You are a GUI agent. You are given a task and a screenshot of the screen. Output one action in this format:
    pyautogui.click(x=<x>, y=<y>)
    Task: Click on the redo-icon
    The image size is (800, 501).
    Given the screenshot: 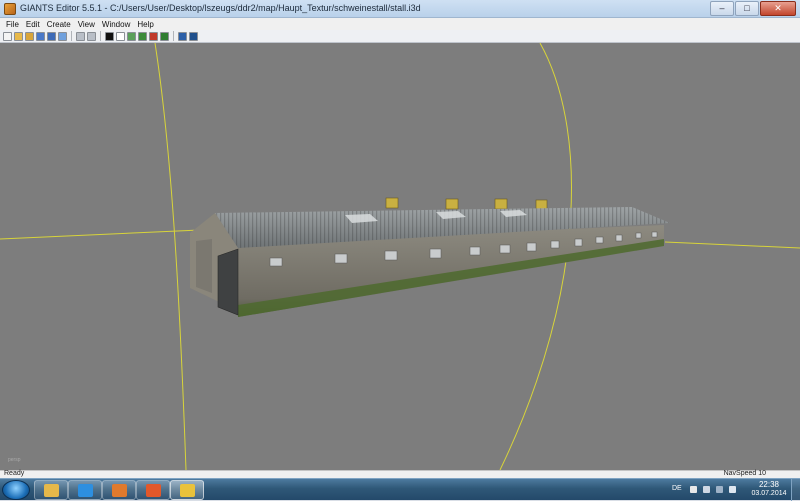 What is the action you would take?
    pyautogui.click(x=91, y=36)
    